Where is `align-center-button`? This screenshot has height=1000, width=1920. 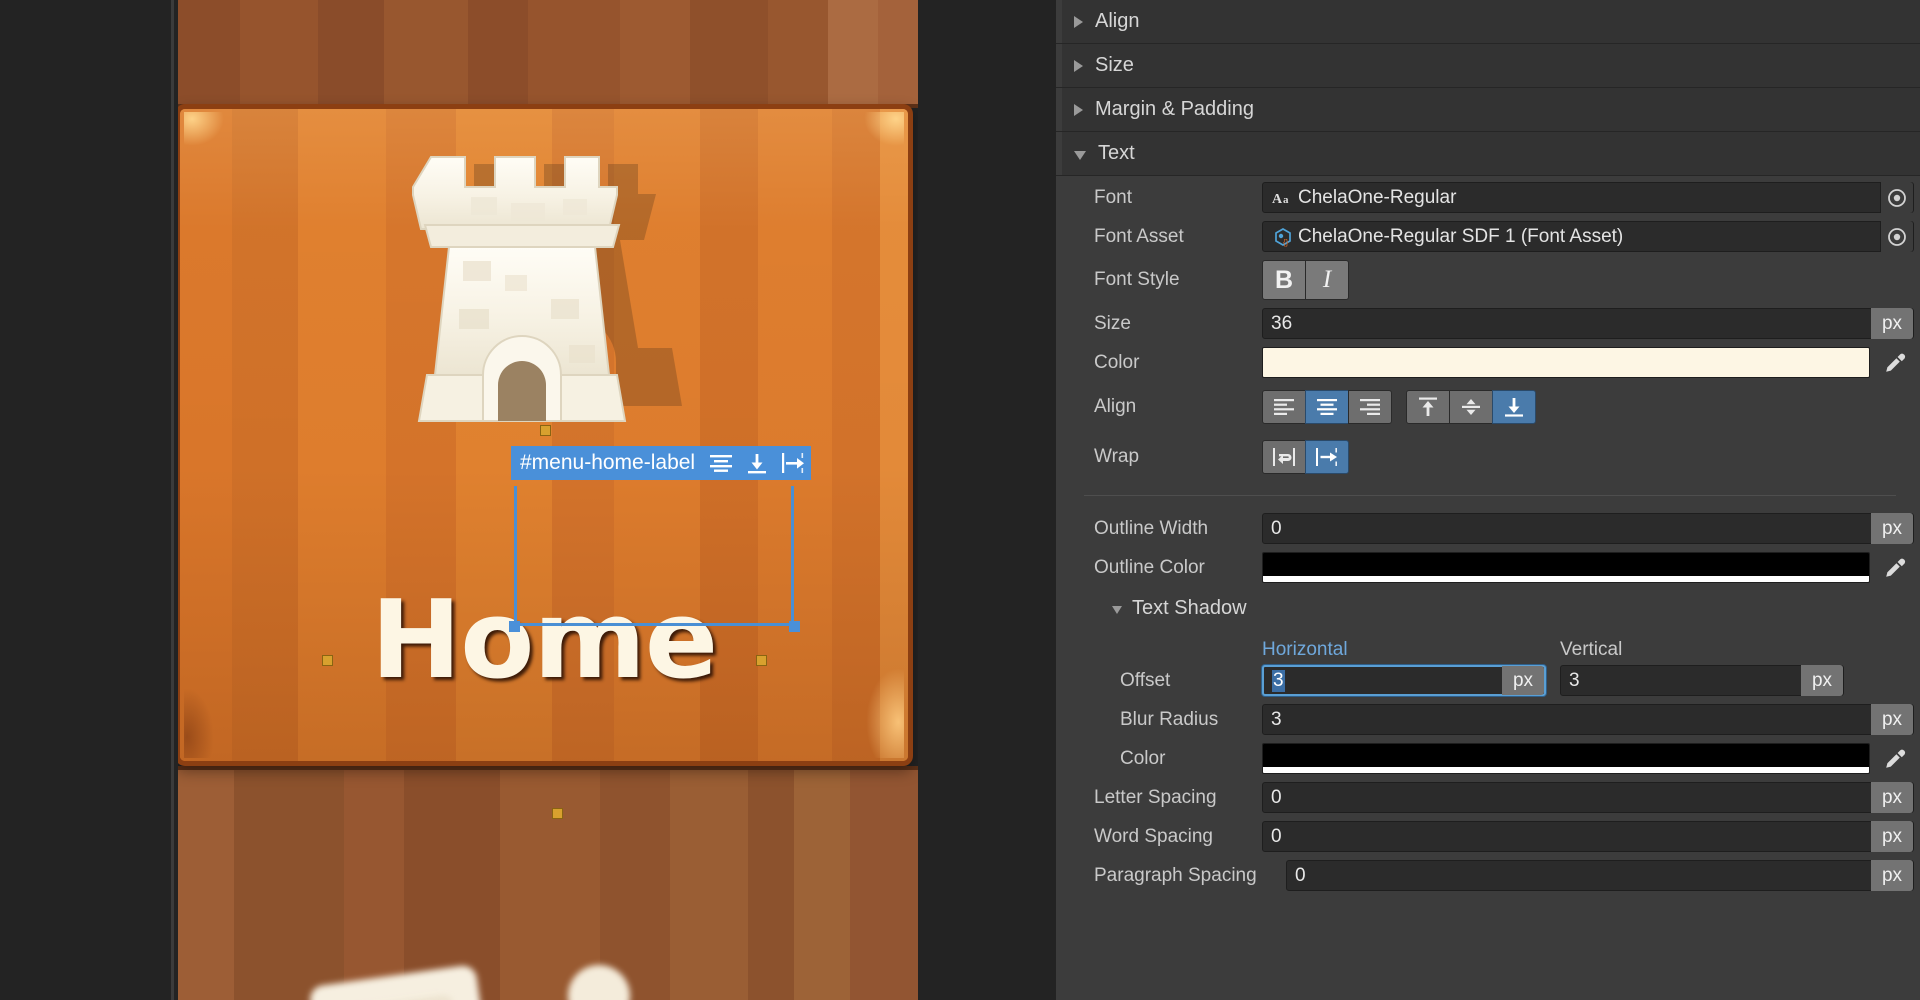
align-center-button is located at coordinates (1327, 407).